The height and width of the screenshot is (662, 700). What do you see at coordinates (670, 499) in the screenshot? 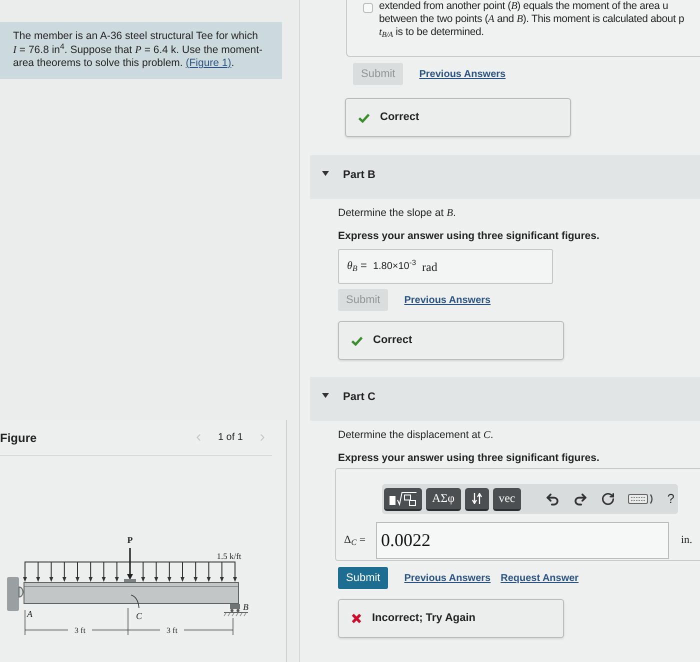
I see `help-button: ?` at bounding box center [670, 499].